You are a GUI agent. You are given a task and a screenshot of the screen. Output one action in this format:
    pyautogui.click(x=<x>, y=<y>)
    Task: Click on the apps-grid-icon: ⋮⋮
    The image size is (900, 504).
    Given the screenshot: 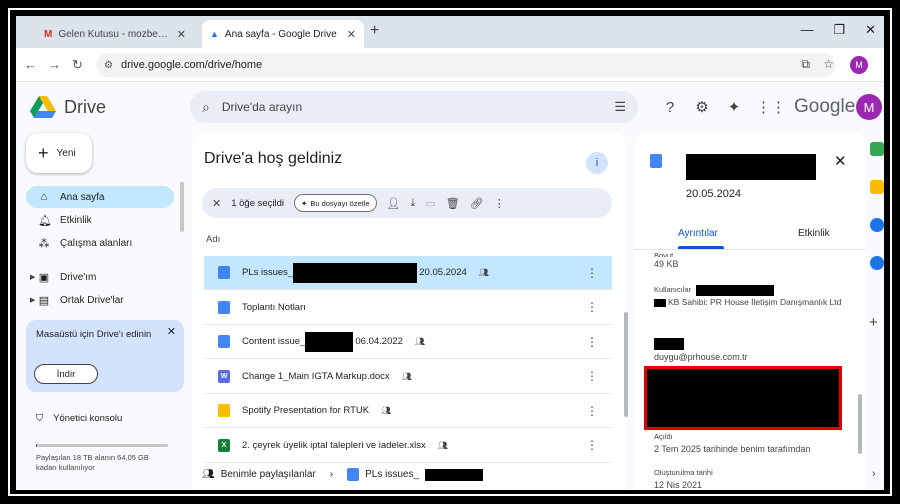 What is the action you would take?
    pyautogui.click(x=771, y=108)
    